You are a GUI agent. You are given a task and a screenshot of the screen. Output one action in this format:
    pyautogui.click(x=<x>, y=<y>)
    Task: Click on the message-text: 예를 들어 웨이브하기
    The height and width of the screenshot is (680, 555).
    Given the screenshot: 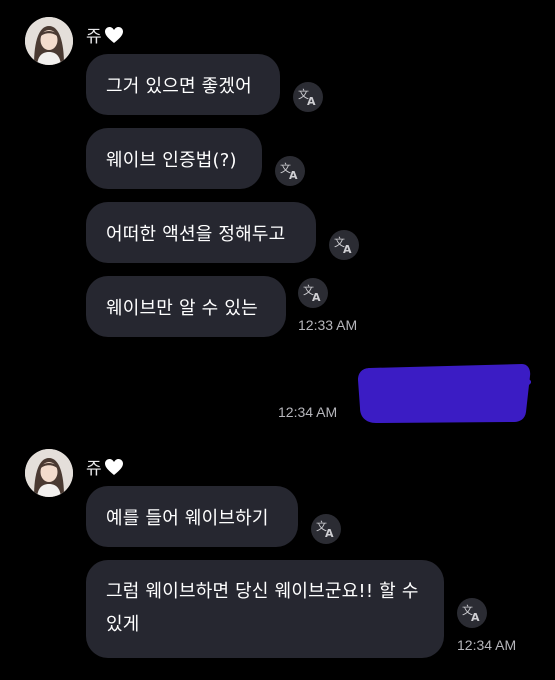 What is the action you would take?
    pyautogui.click(x=187, y=518)
    